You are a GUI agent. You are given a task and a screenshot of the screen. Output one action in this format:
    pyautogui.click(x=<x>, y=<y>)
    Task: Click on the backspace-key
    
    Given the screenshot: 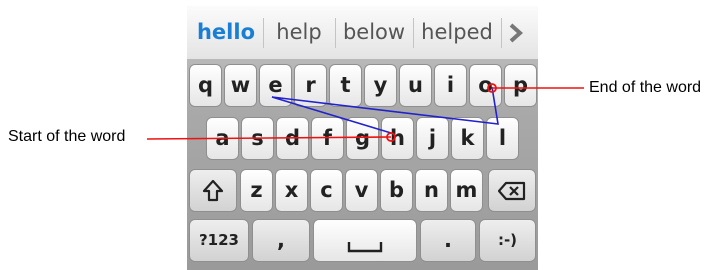 What is the action you would take?
    pyautogui.click(x=512, y=190)
    